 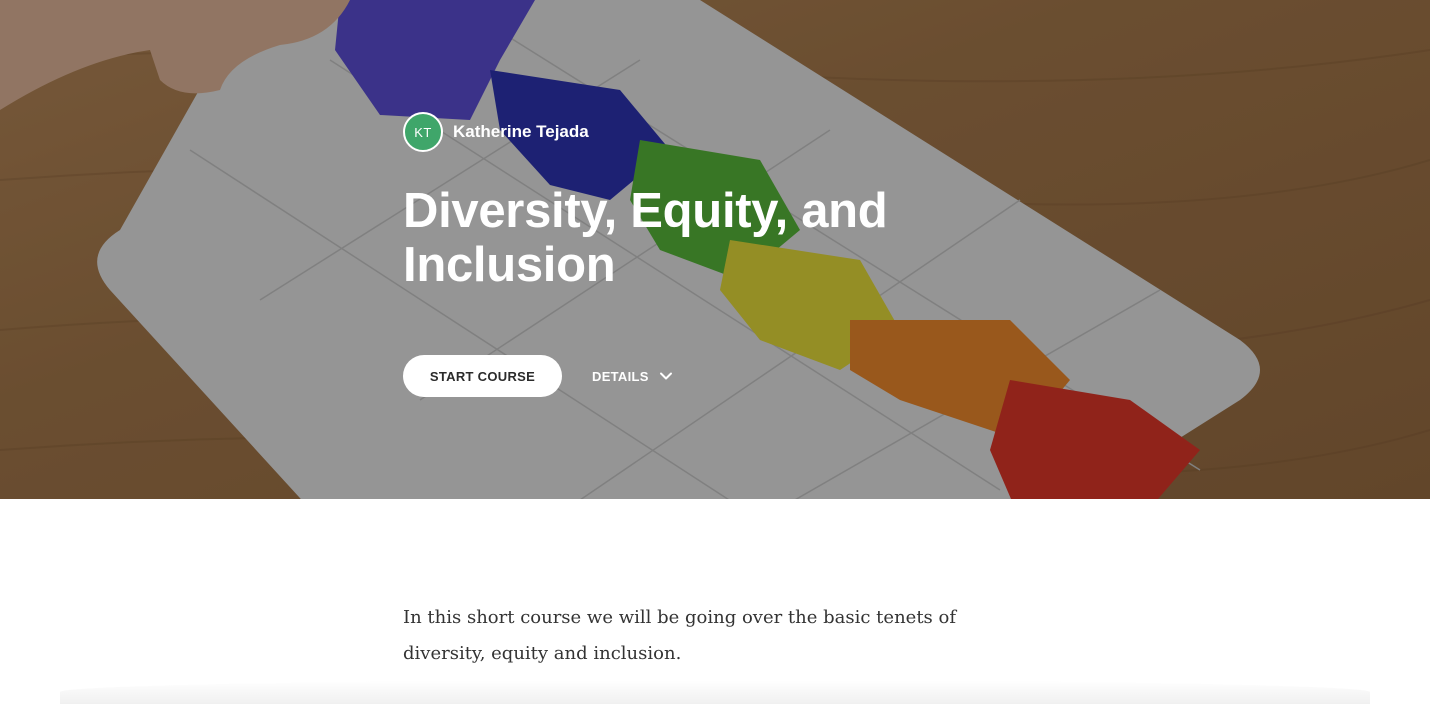 I want to click on chevron-down-icon, so click(x=666, y=376).